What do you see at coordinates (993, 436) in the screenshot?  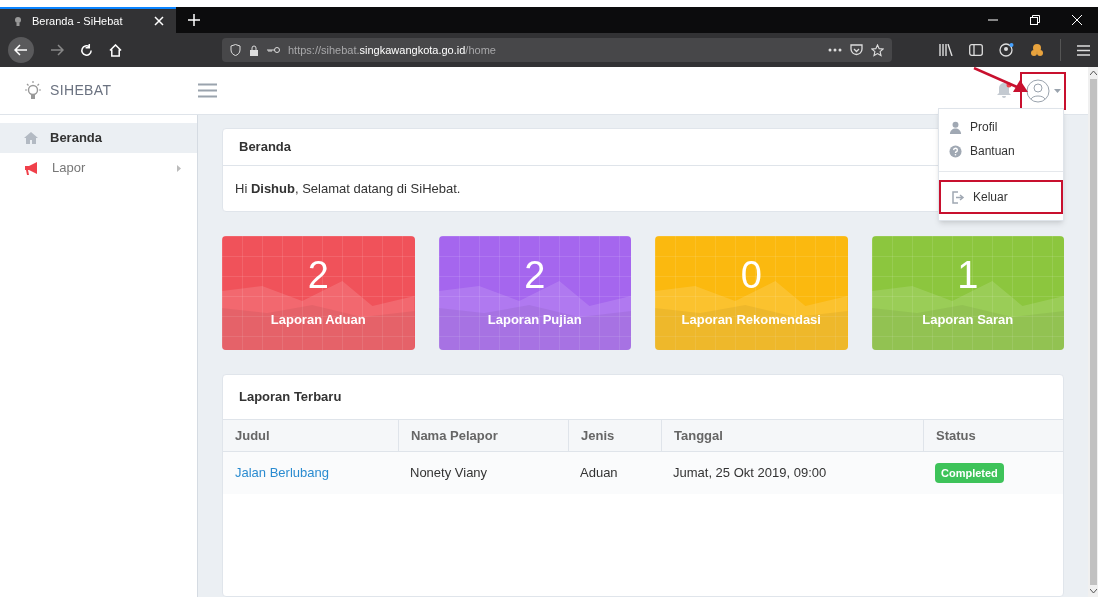 I see `column-header: Status` at bounding box center [993, 436].